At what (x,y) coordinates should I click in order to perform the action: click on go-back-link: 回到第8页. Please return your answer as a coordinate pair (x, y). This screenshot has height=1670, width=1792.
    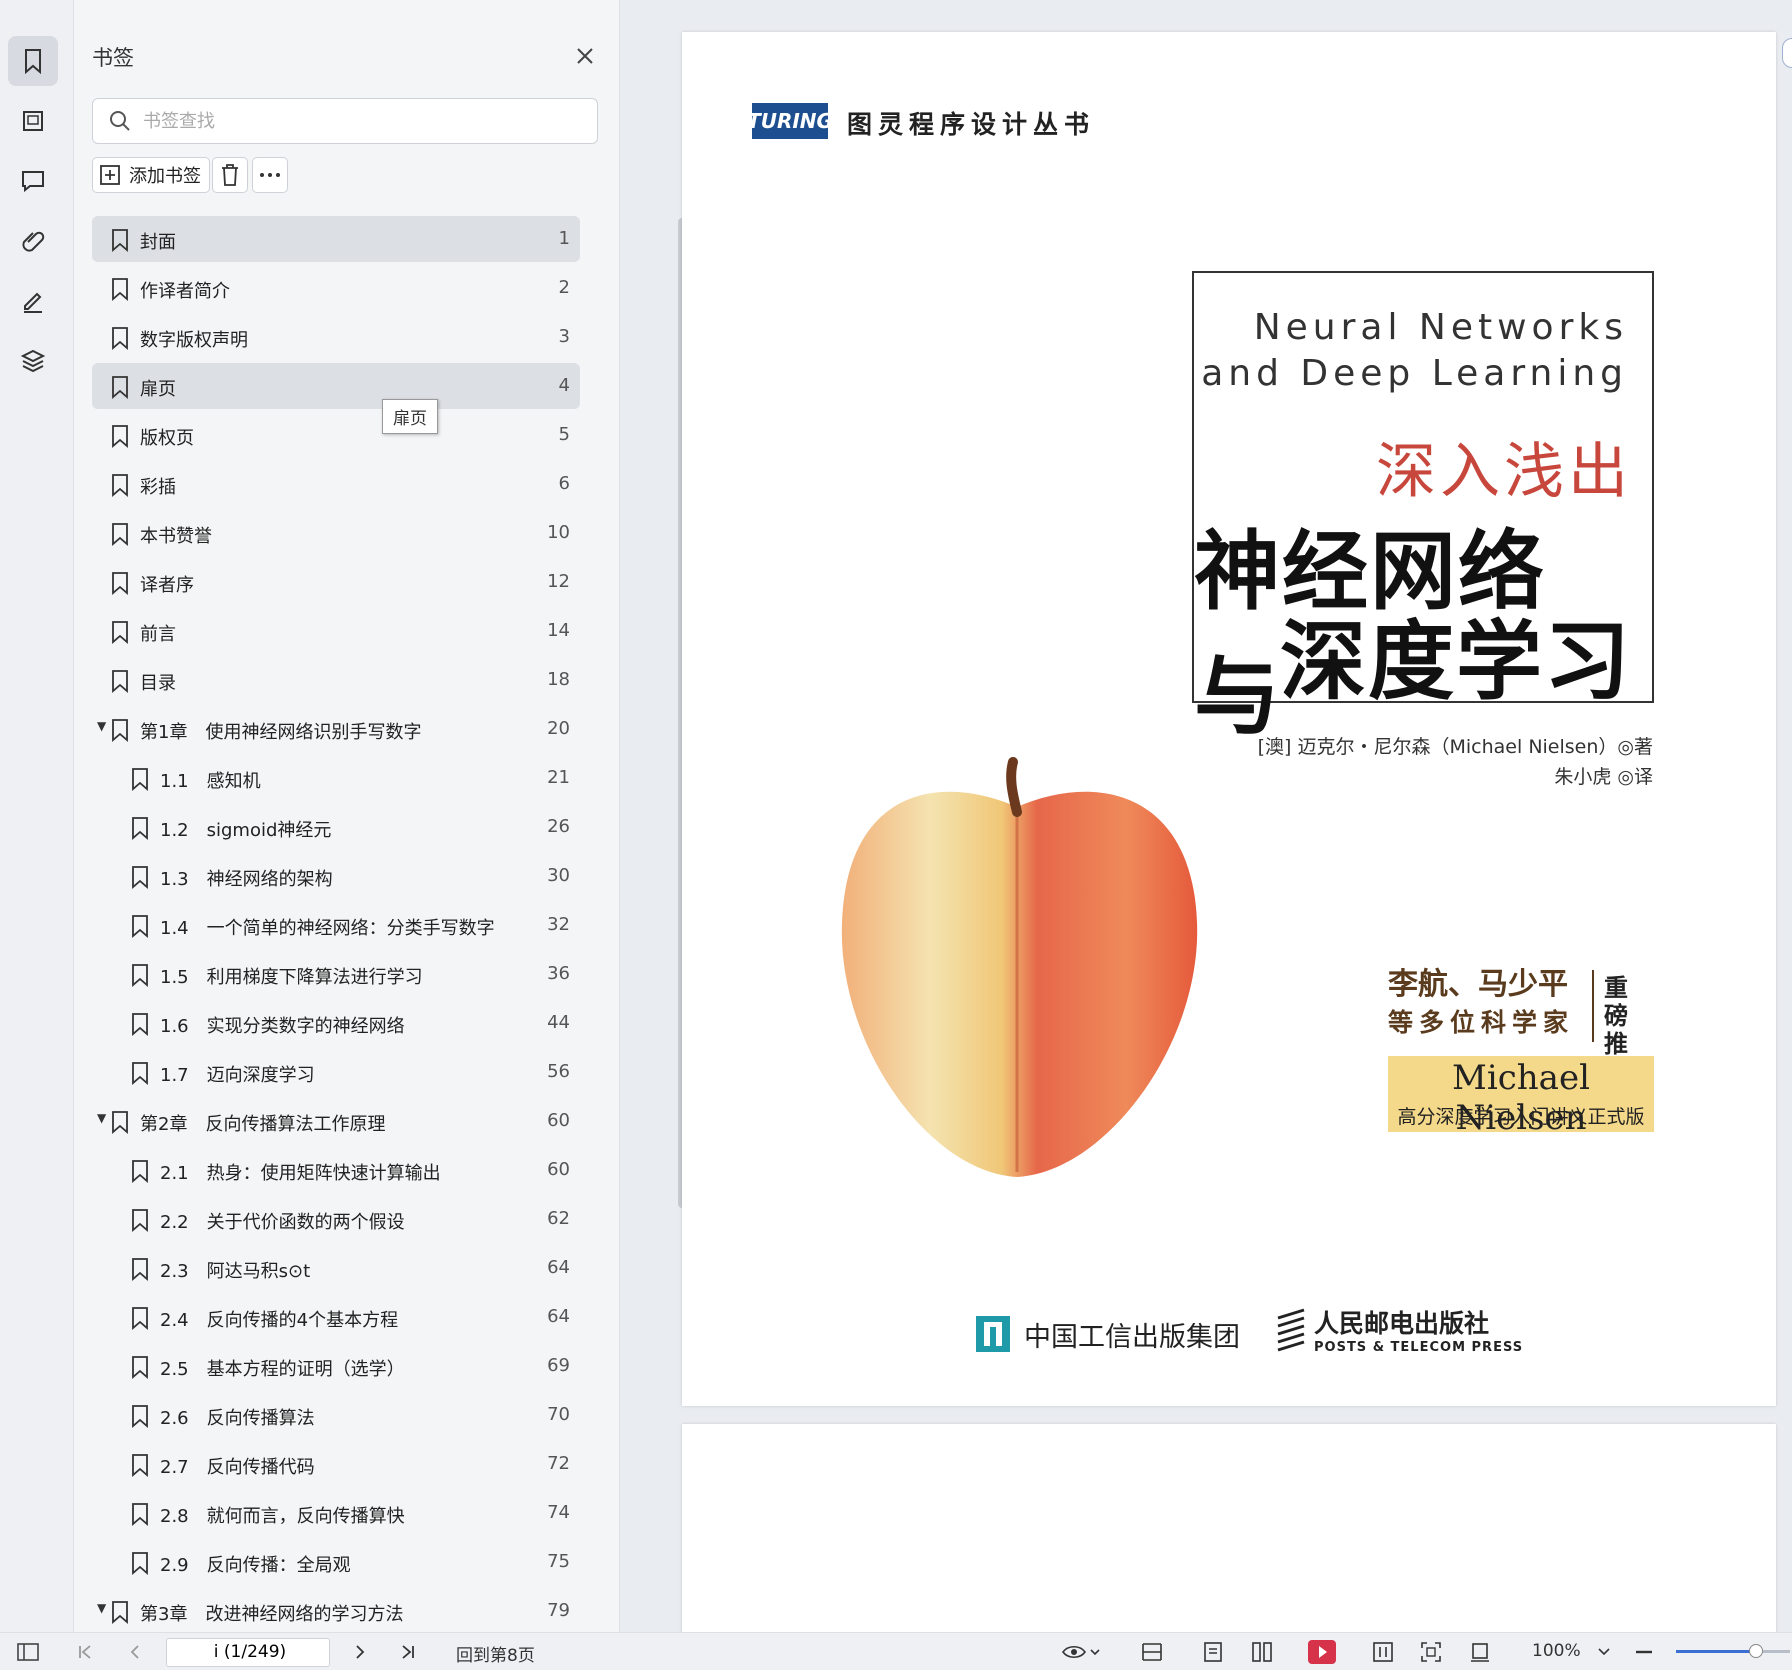
    Looking at the image, I should click on (495, 1653).